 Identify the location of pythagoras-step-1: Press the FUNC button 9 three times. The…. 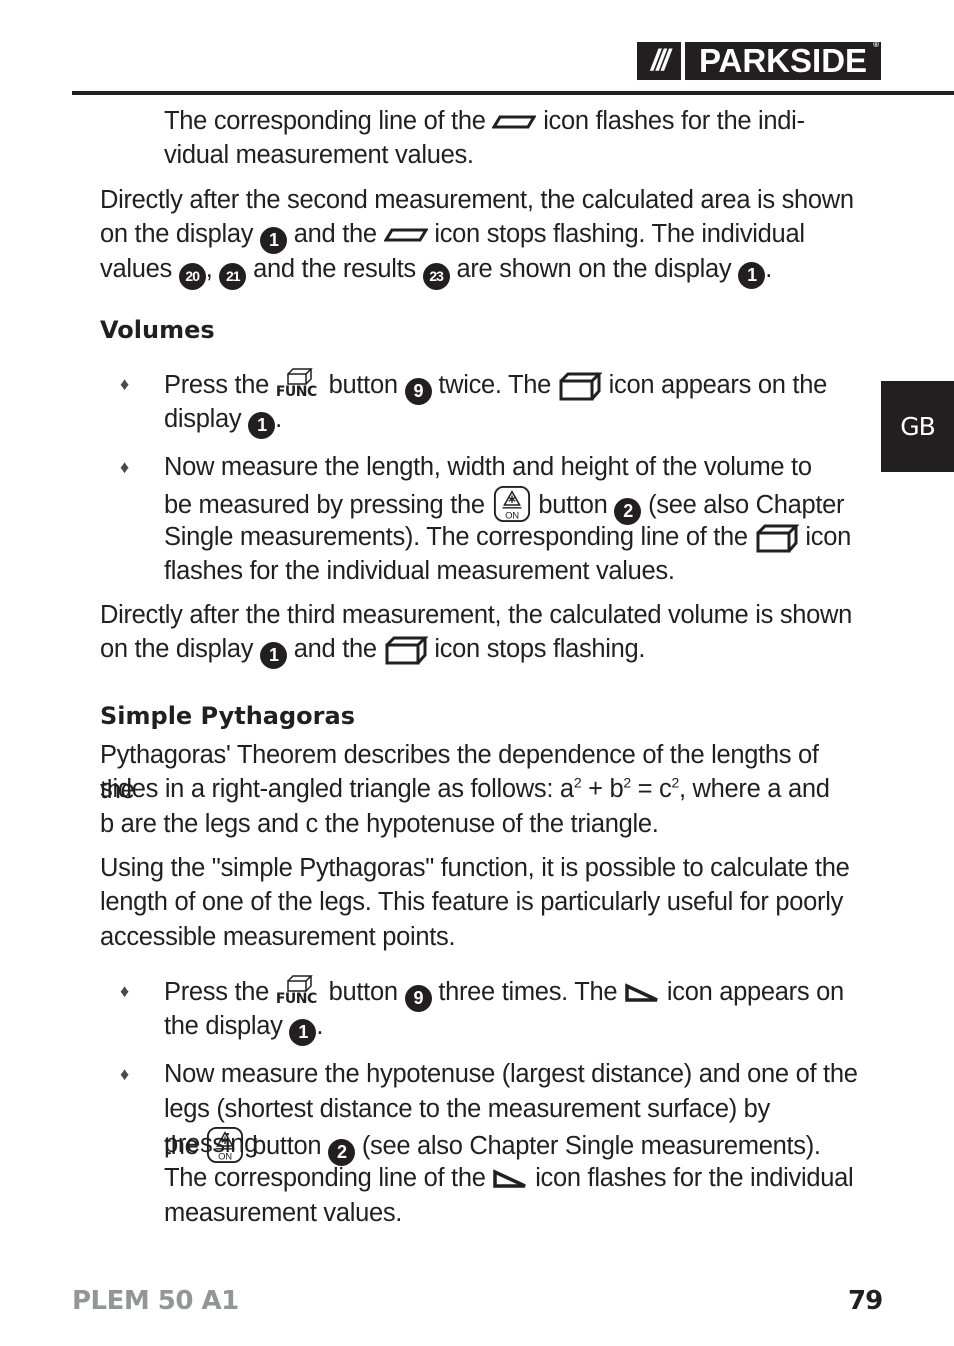
(514, 993).